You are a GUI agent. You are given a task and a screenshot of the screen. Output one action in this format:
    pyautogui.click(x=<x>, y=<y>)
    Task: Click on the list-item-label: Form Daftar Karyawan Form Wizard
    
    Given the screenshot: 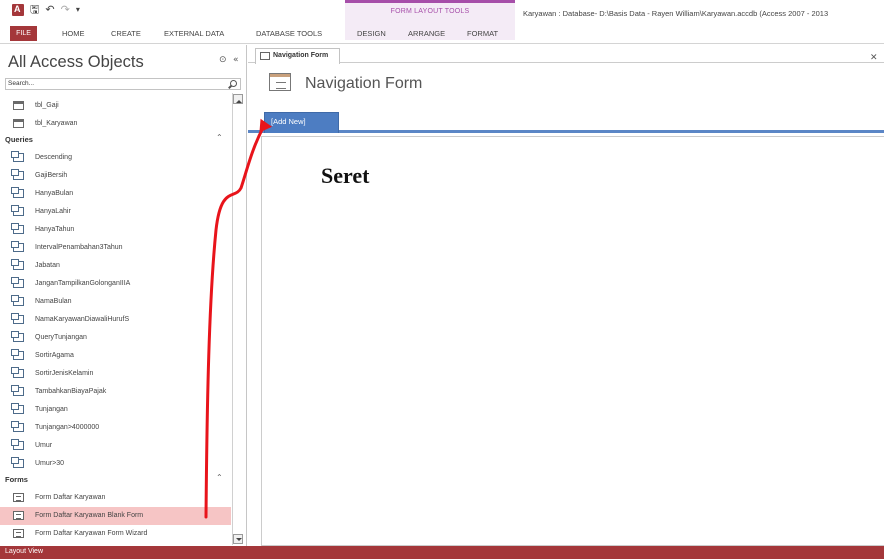 What is the action you would take?
    pyautogui.click(x=91, y=533)
    